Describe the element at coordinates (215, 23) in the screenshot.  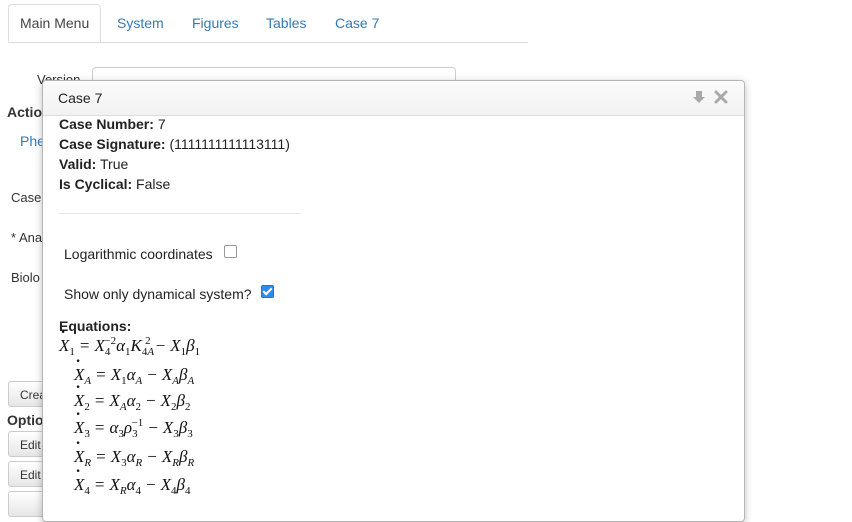
I see `tab-figures: Figures` at that location.